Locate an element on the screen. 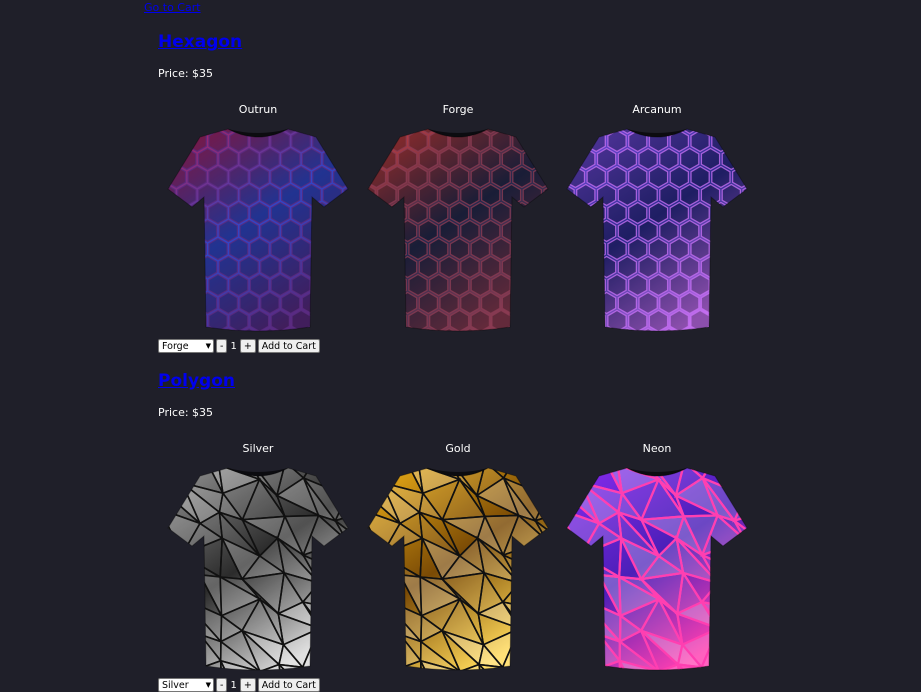 The image size is (921, 692). variant-name: Gold is located at coordinates (458, 448).